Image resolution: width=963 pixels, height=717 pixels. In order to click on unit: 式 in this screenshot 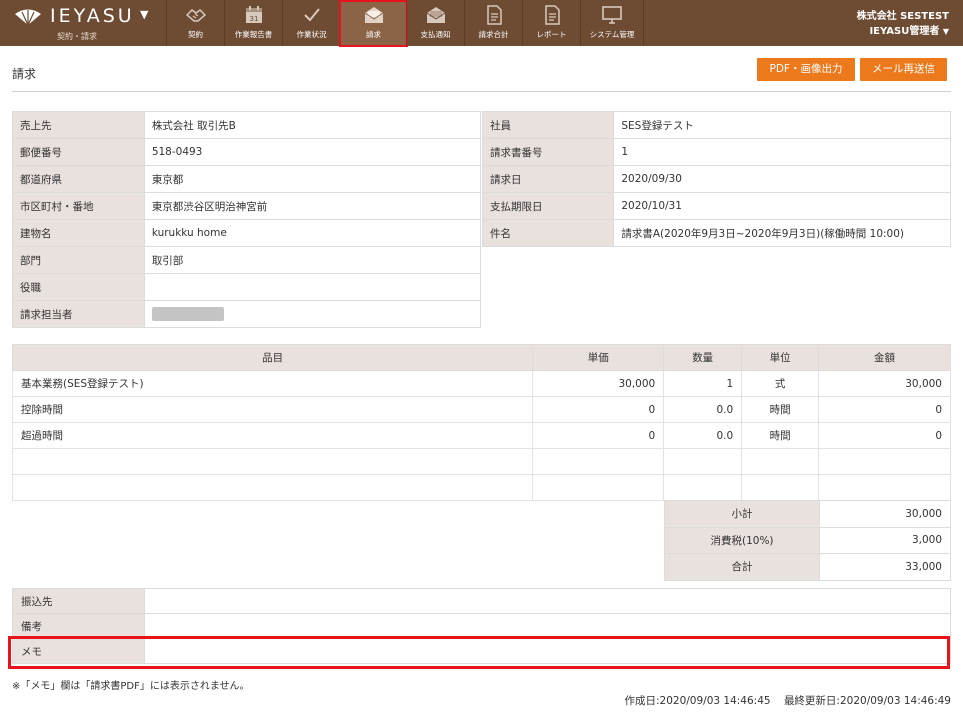, I will do `click(780, 383)`.